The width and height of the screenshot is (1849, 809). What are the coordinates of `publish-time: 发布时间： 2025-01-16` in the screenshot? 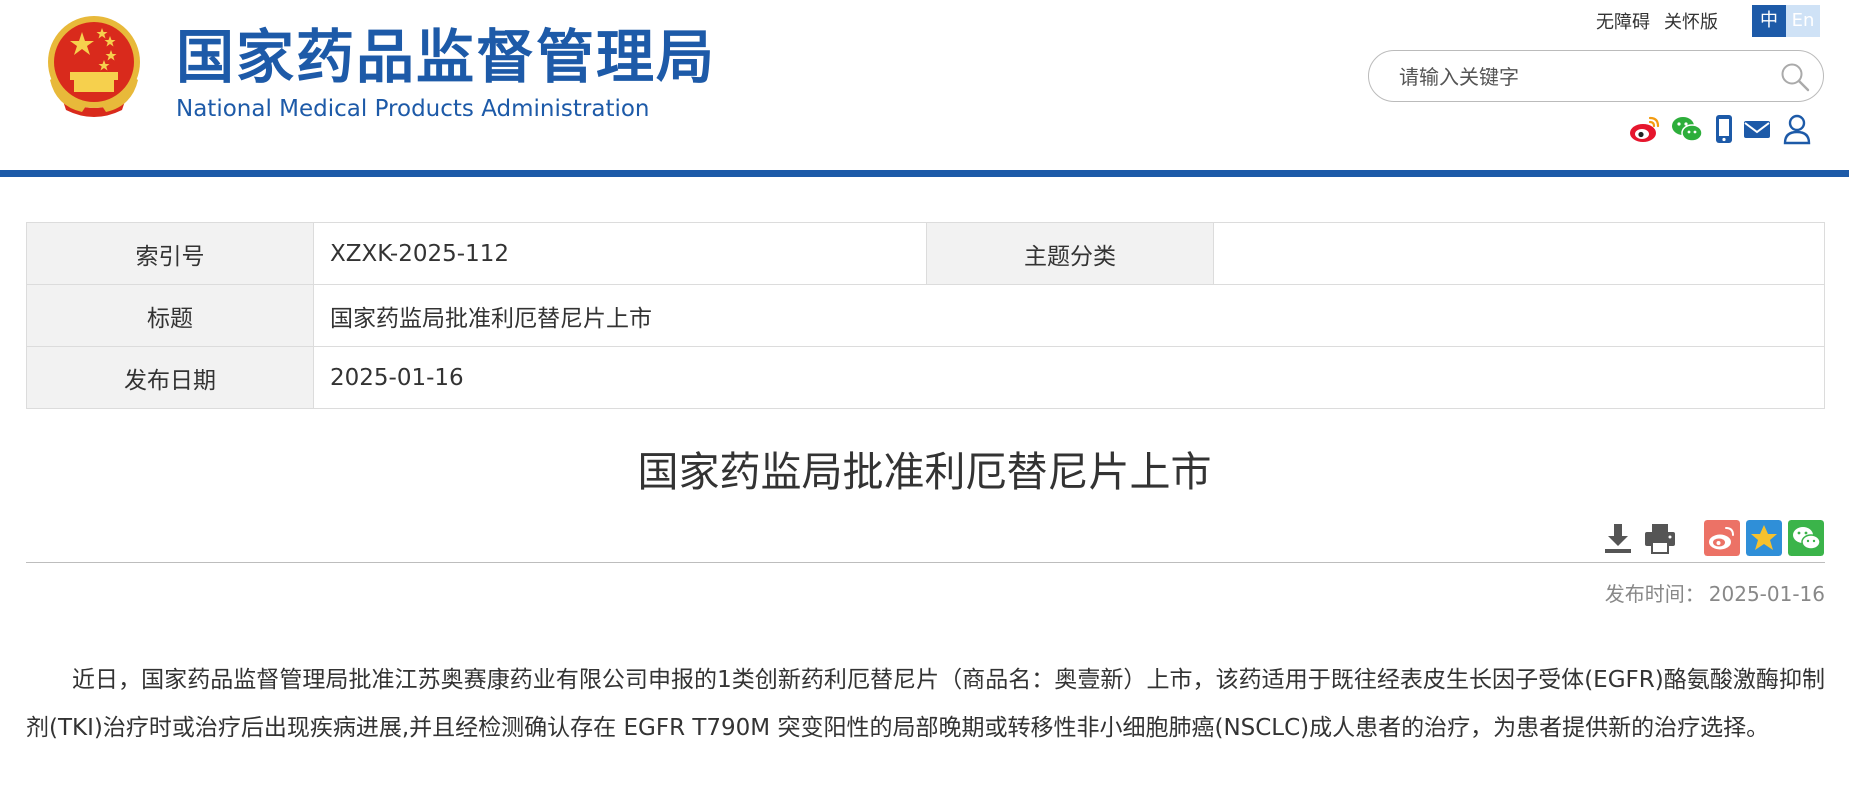 It's located at (1715, 592).